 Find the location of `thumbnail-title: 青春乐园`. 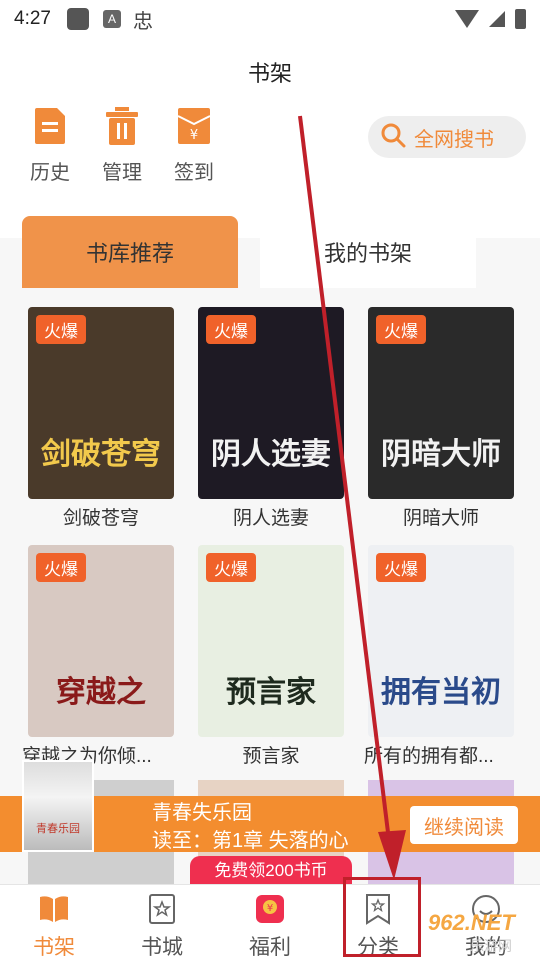

thumbnail-title: 青春乐园 is located at coordinates (58, 829).